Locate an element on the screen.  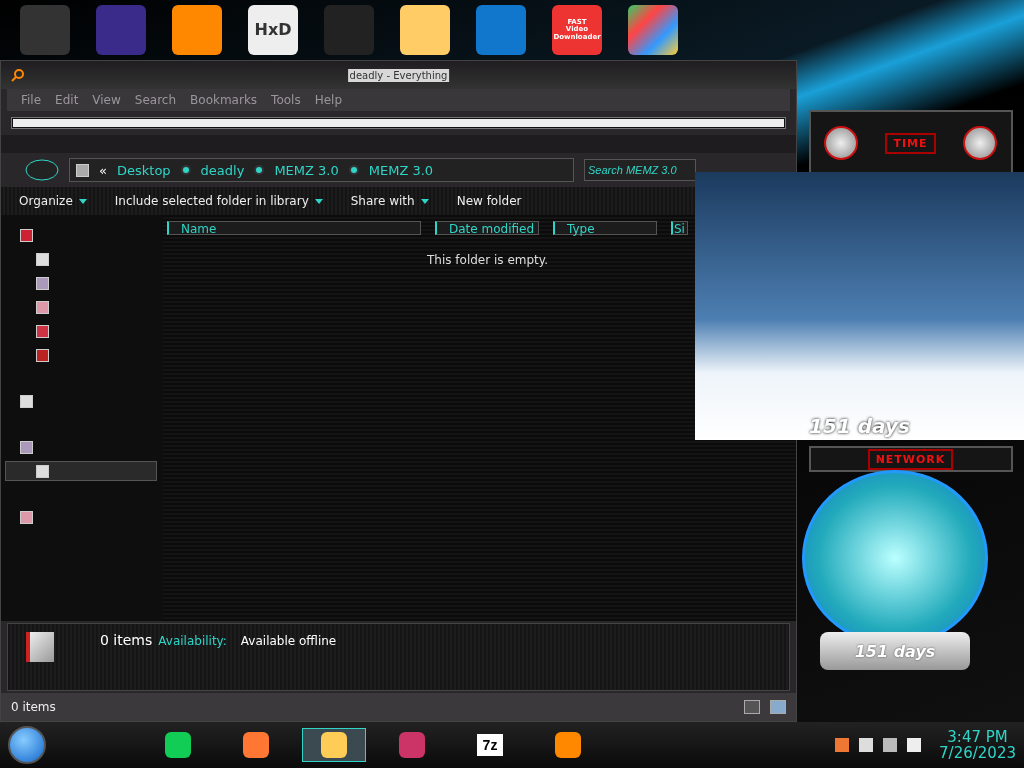
column-header: Name is located at coordinates (294, 228).